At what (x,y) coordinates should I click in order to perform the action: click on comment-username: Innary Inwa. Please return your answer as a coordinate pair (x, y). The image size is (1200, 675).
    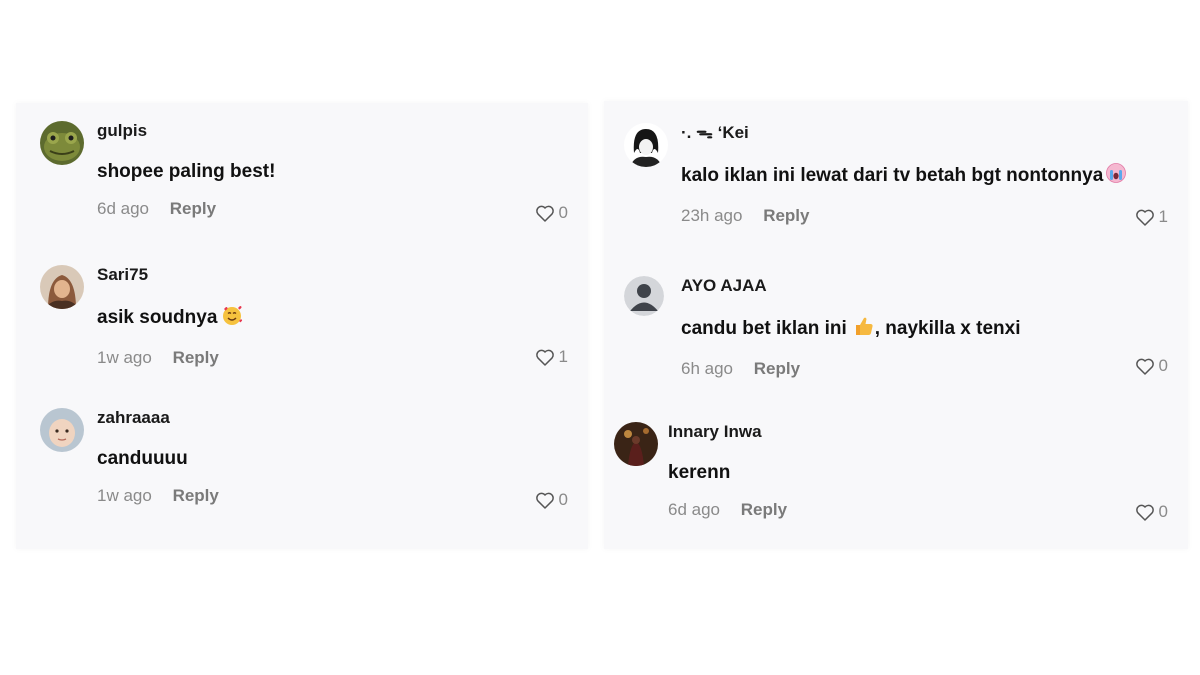
    Looking at the image, I should click on (727, 432).